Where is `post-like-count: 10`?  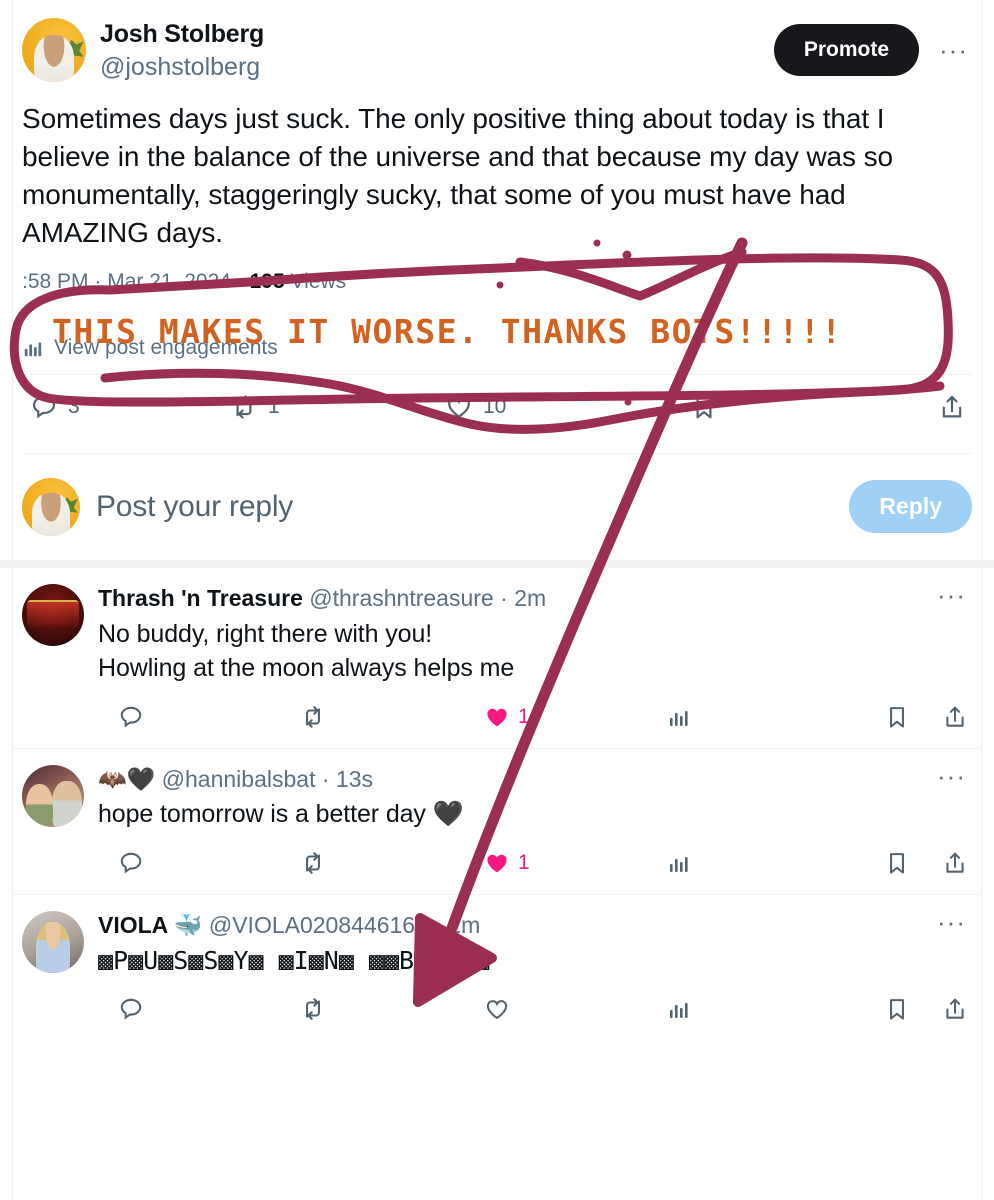 post-like-count: 10 is located at coordinates (495, 406).